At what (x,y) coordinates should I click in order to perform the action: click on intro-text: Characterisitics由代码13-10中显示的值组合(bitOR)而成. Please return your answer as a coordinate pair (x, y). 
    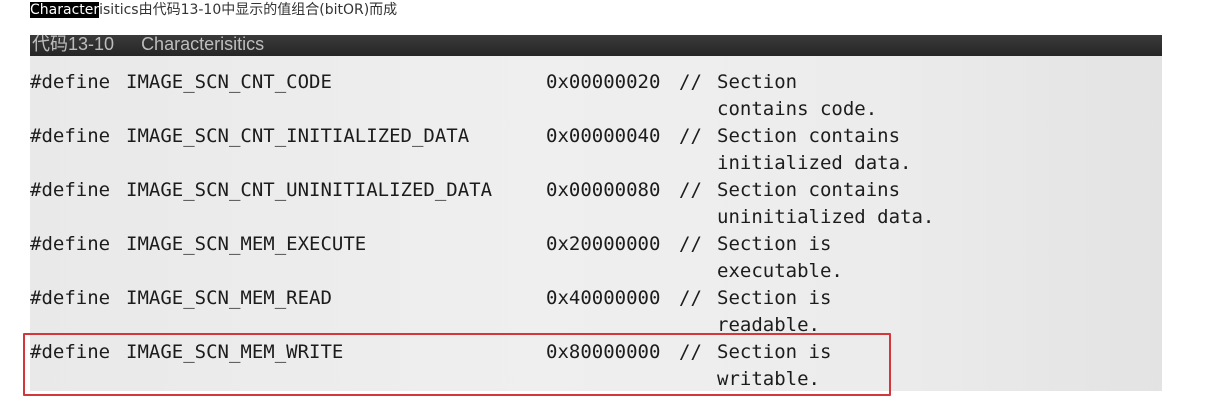
    Looking at the image, I should click on (213, 11).